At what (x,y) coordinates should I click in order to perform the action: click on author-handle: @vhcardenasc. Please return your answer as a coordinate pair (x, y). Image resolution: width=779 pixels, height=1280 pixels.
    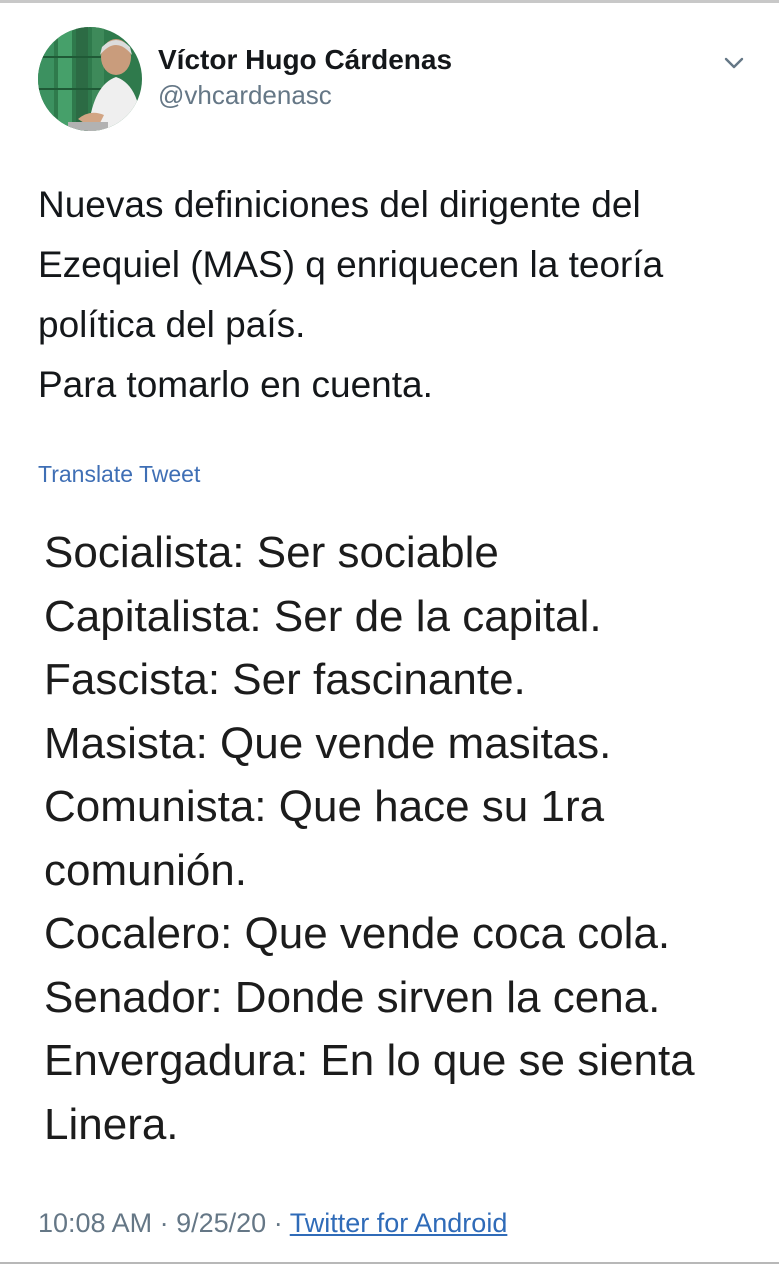
    Looking at the image, I should click on (305, 95).